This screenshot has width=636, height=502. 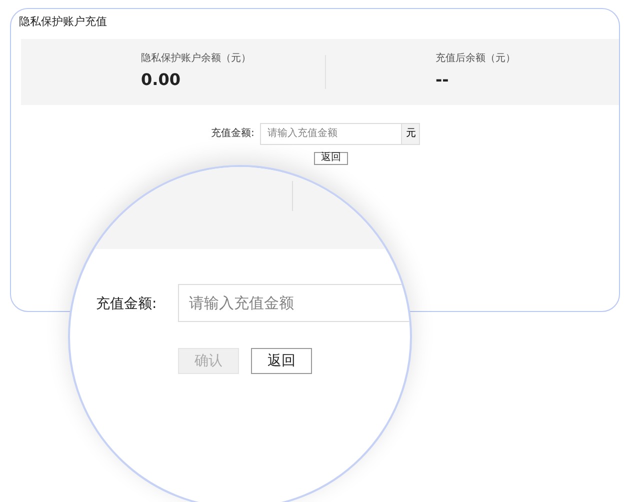 I want to click on stat-label: 充值后余额（元）, so click(x=476, y=59).